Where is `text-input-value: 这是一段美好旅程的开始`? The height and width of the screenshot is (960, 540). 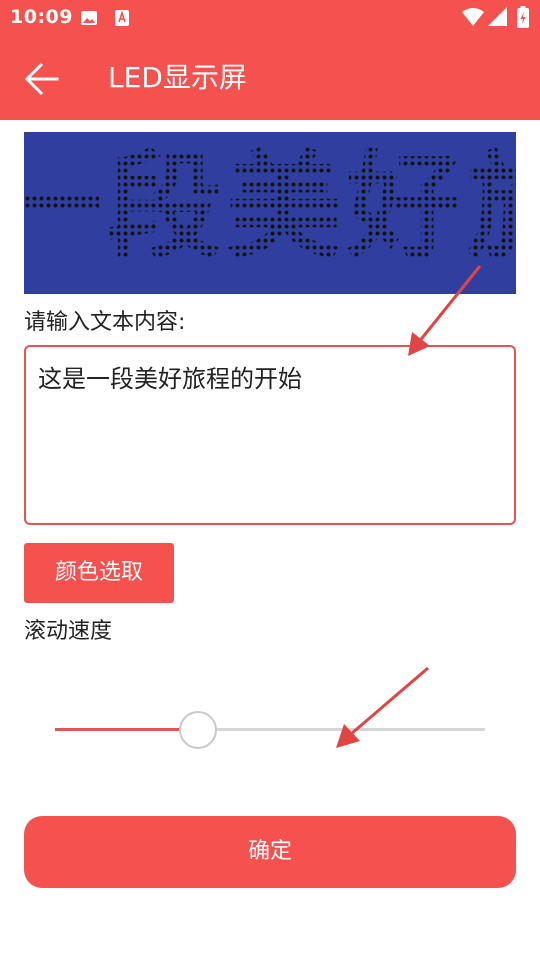
text-input-value: 这是一段美好旅程的开始 is located at coordinates (170, 379).